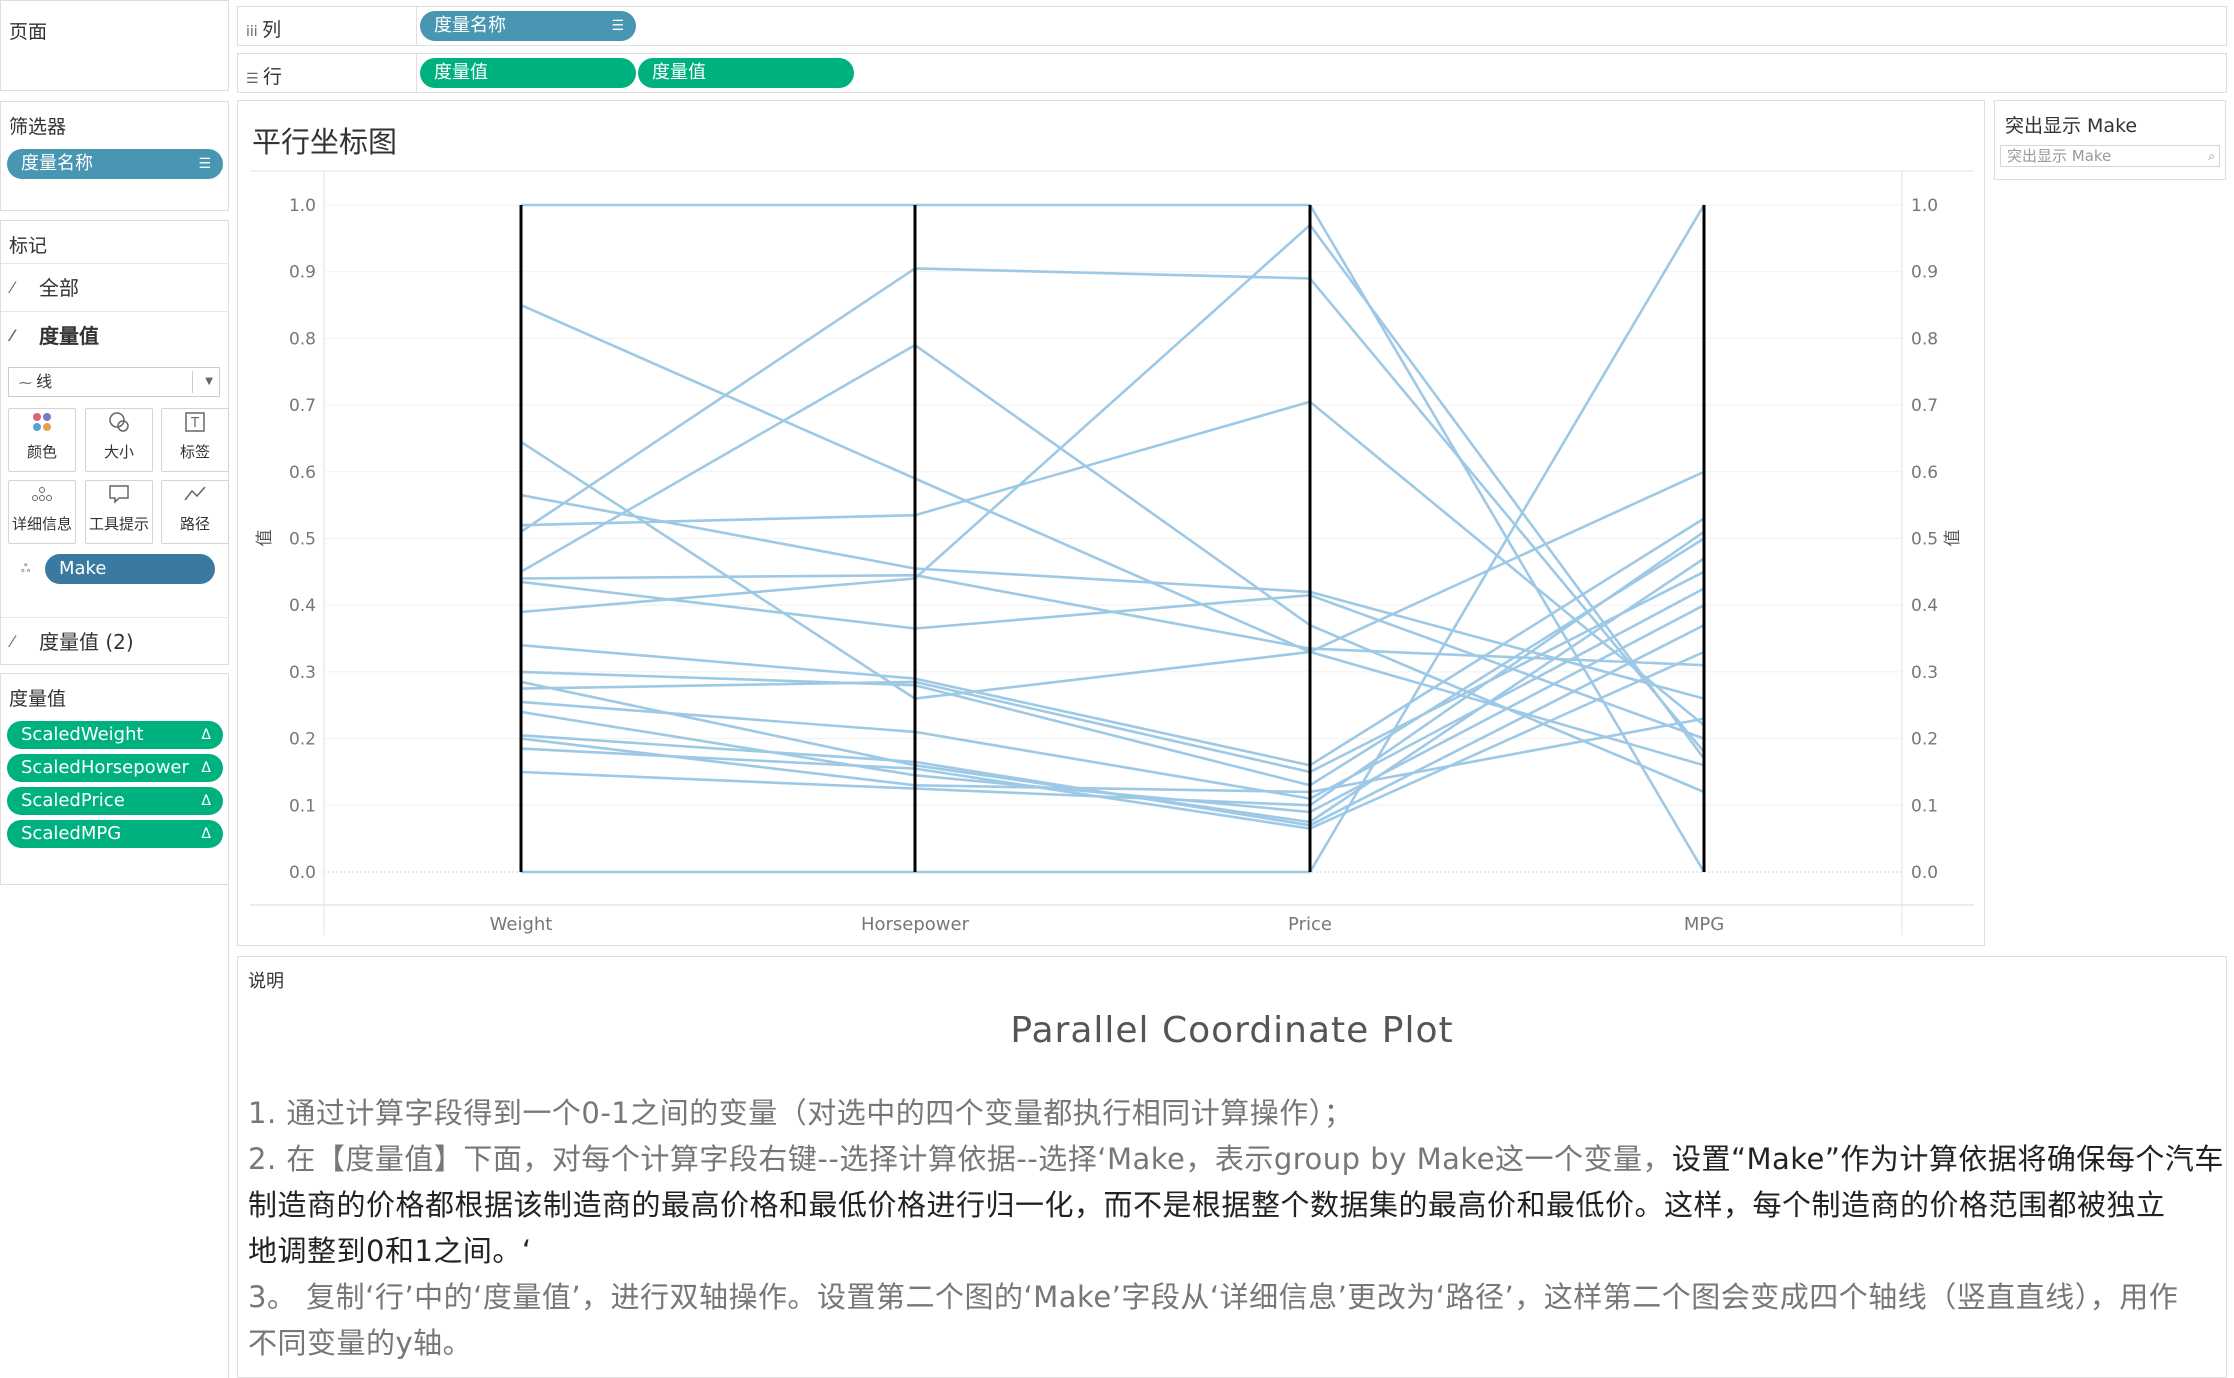 The width and height of the screenshot is (2234, 1378). Describe the element at coordinates (1947, 1159) in the screenshot. I see `notes-line-2b: 设置“Make”作为计算依据将确保每个汽车` at that location.